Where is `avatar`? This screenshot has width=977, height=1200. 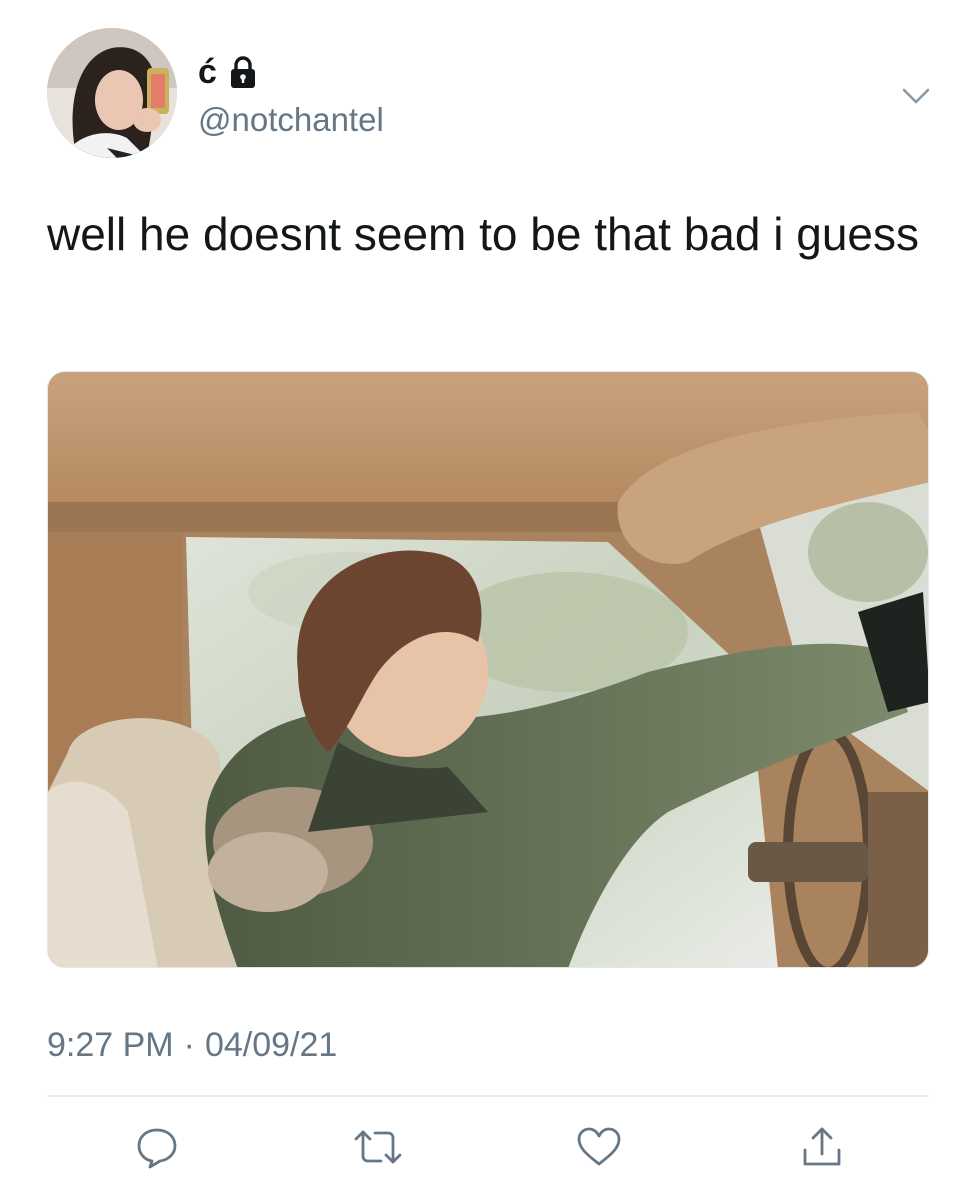 avatar is located at coordinates (112, 93).